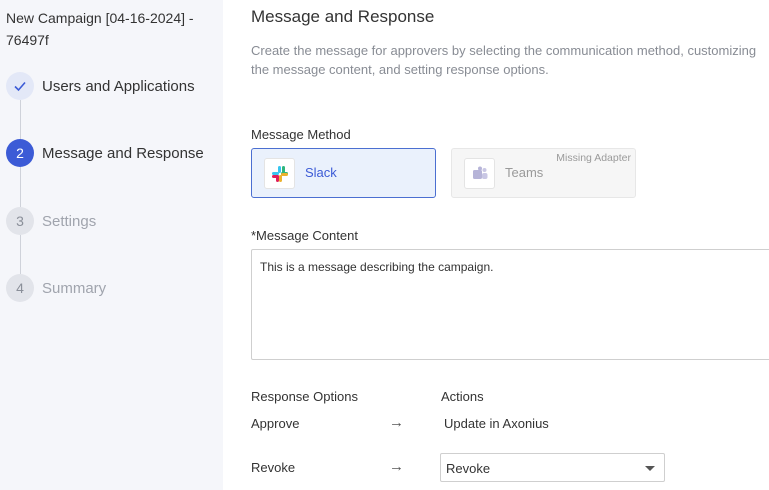  I want to click on slack-method-card: Slack, so click(343, 173).